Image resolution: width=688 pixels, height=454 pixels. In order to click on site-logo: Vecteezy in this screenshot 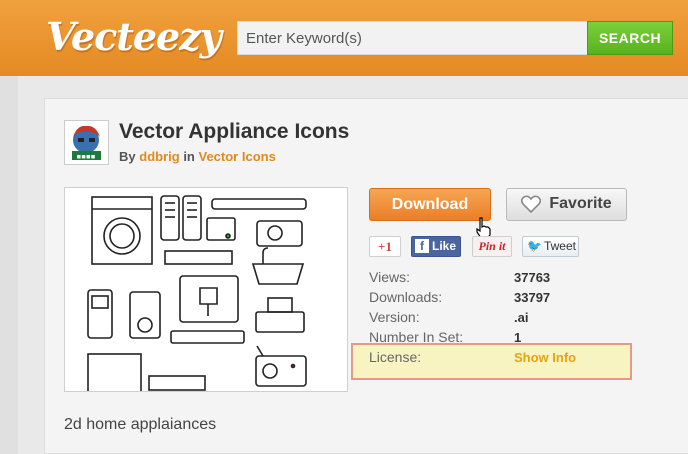, I will do `click(134, 36)`.